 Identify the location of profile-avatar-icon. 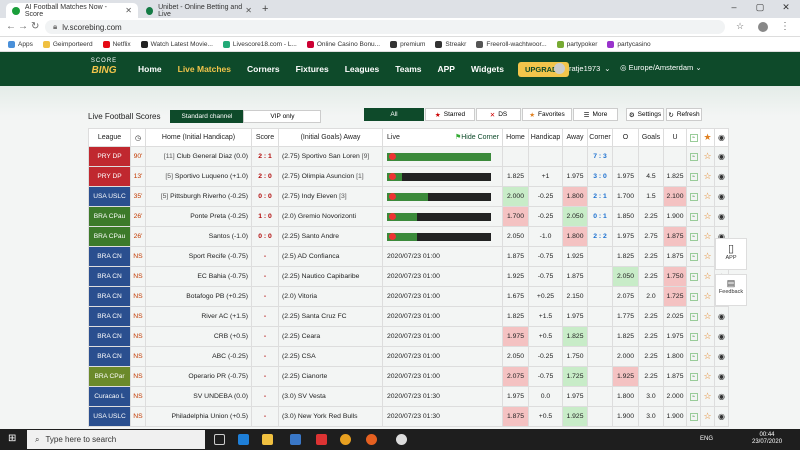
(763, 27).